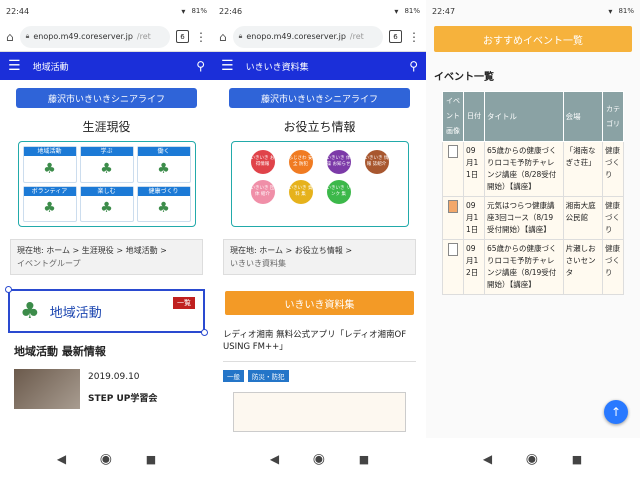 The height and width of the screenshot is (480, 640). Describe the element at coordinates (464, 77) in the screenshot. I see `event-list-title: イベント一覧` at that location.